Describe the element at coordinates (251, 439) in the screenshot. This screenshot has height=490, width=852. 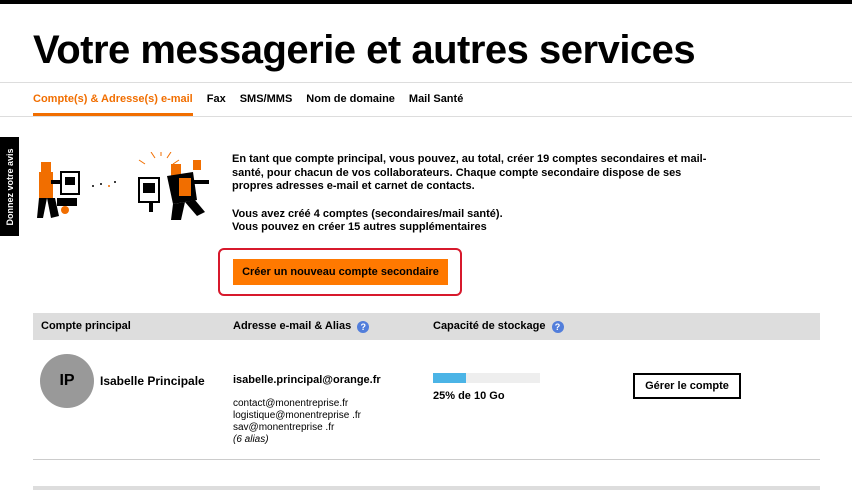
I see `alias-count: (6 alias)` at that location.